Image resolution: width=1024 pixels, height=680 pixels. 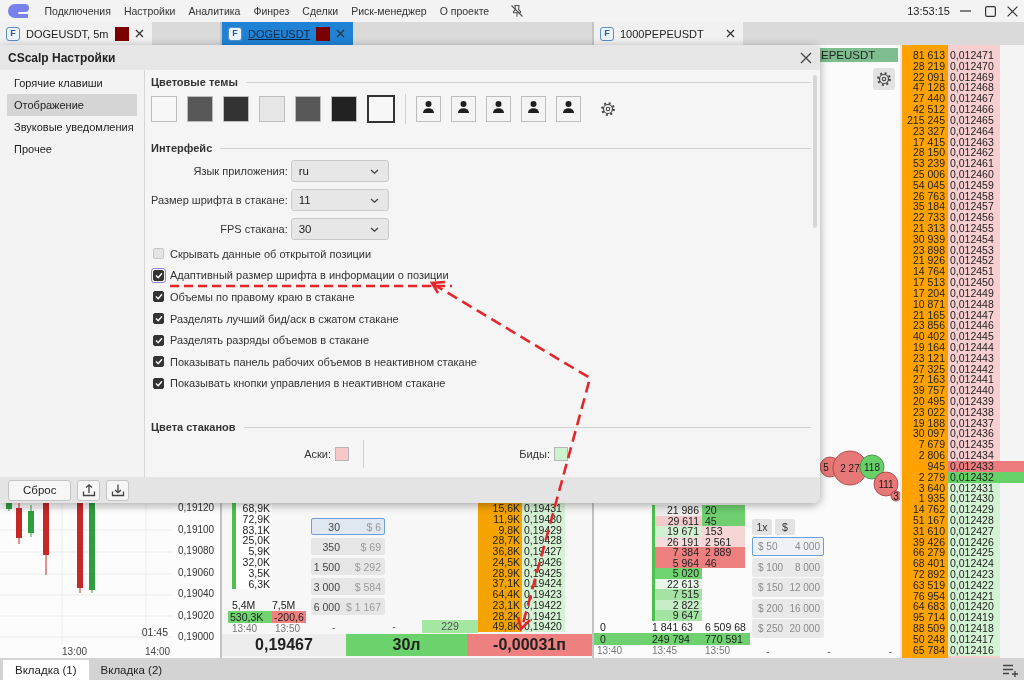 I want to click on menu-item: Настройки, so click(x=149, y=11).